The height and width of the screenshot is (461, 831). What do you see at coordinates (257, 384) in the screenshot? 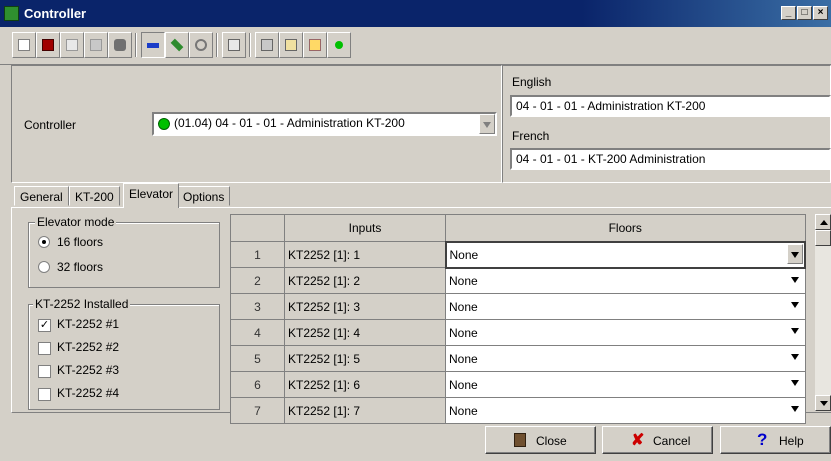
I see `row-number: 6` at bounding box center [257, 384].